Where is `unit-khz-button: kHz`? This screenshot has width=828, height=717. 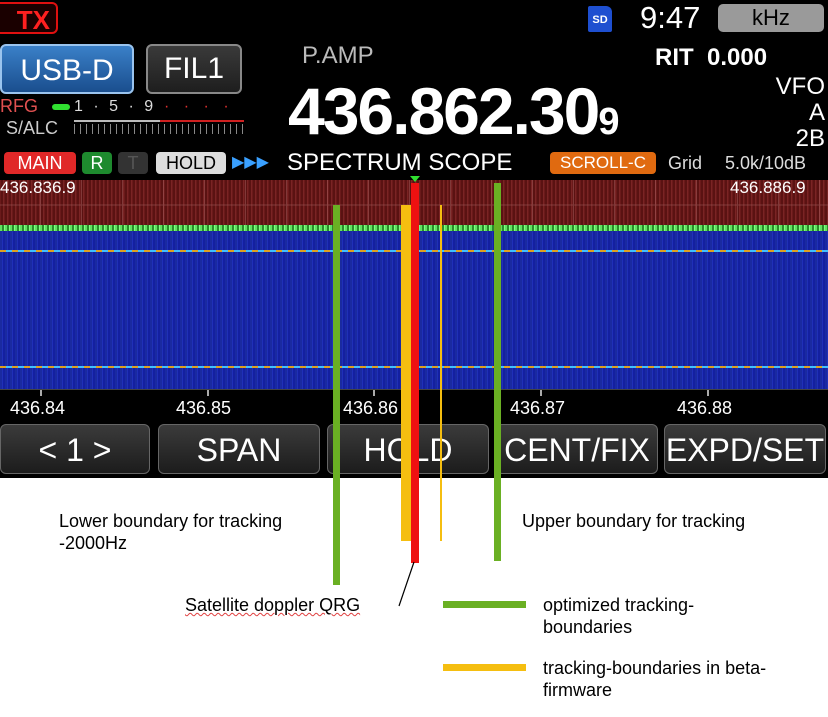 unit-khz-button: kHz is located at coordinates (771, 18).